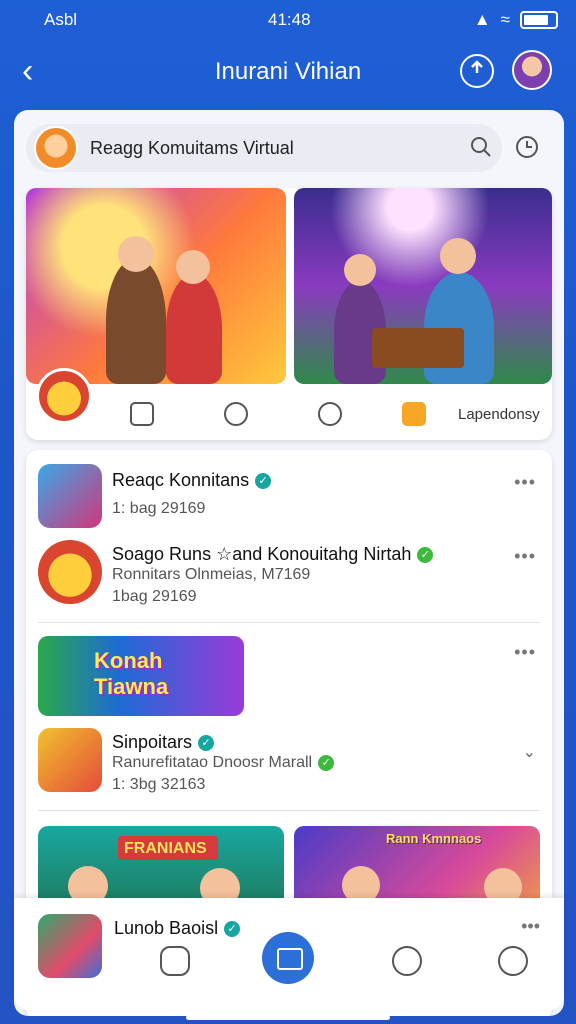  What do you see at coordinates (56, 148) in the screenshot?
I see `search-avatar` at bounding box center [56, 148].